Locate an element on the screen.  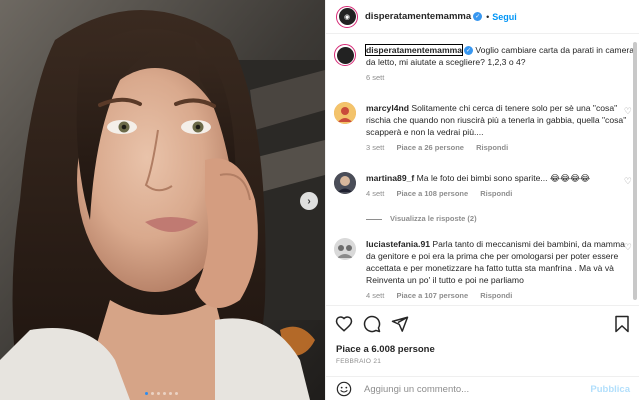
action-icons is located at coordinates (372, 324).